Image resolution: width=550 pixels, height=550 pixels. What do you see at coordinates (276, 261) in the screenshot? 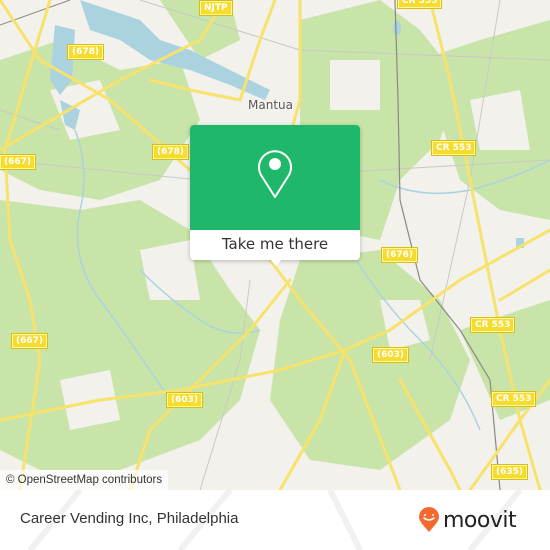
I see `popup-pointer` at bounding box center [276, 261].